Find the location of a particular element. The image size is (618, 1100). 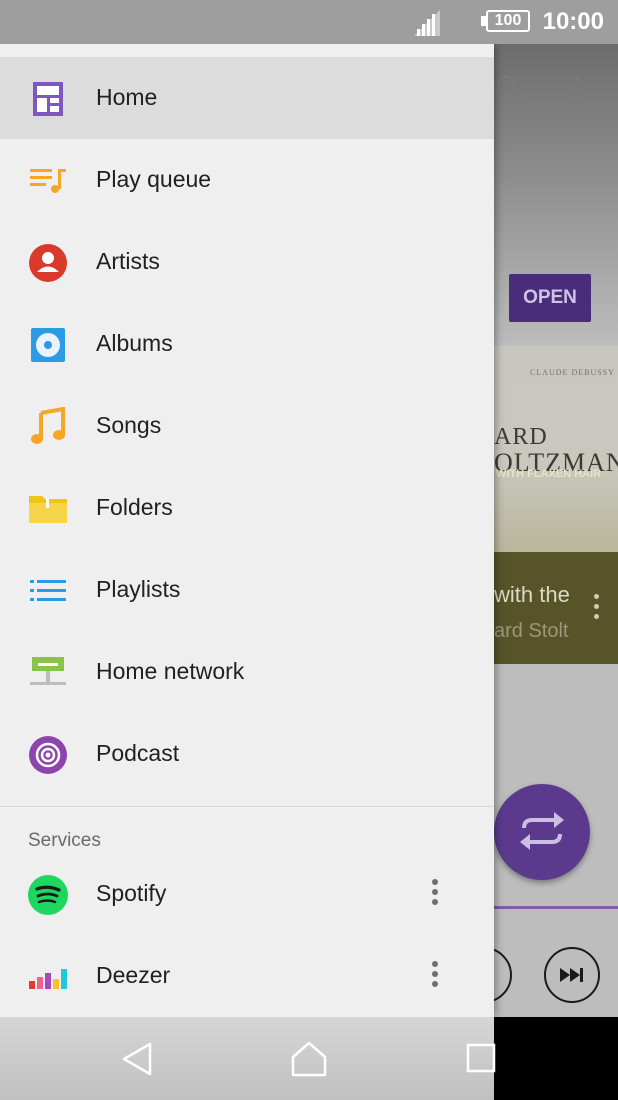

drawer-item-home-network: Home network is located at coordinates (247, 672).